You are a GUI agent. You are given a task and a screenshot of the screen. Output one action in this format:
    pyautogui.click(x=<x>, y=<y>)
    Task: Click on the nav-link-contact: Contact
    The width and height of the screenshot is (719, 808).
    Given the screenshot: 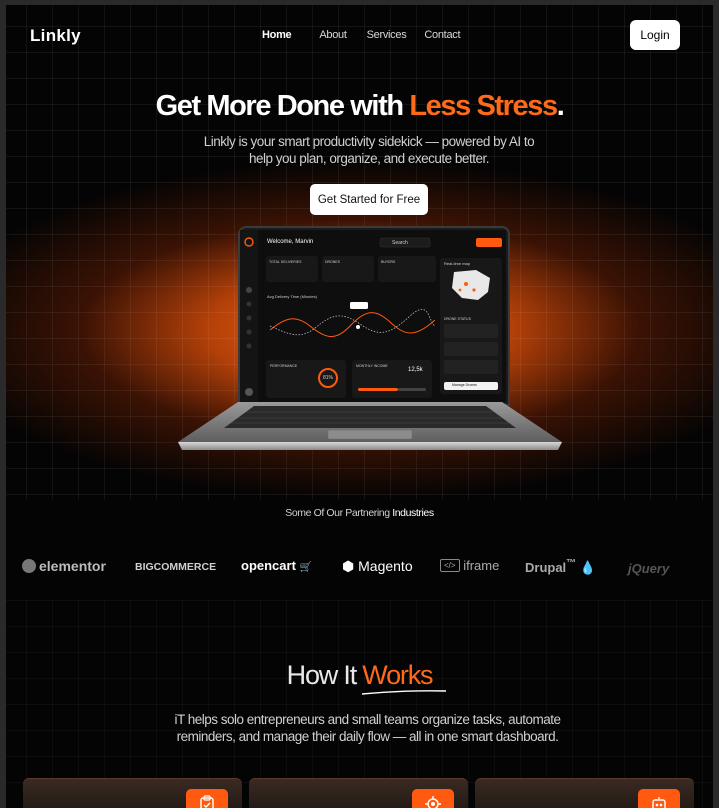 What is the action you would take?
    pyautogui.click(x=442, y=35)
    